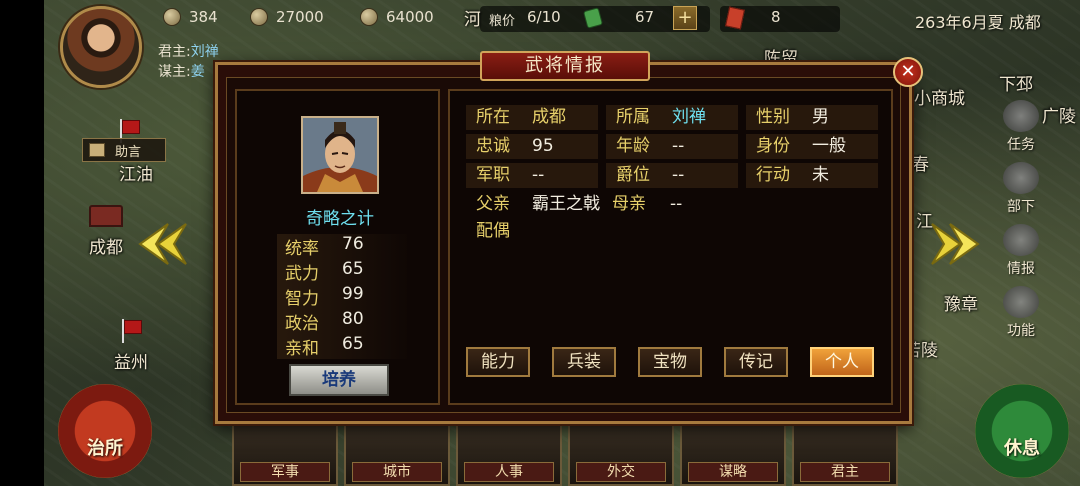 Image resolution: width=1080 pixels, height=486 pixels. I want to click on menu-intel-label: 情报, so click(1021, 269).